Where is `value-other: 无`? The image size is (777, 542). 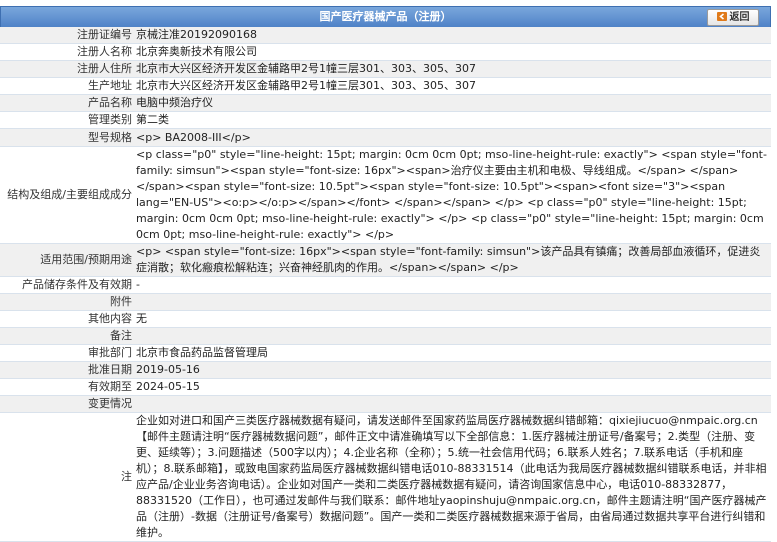 value-other: 无 is located at coordinates (452, 319).